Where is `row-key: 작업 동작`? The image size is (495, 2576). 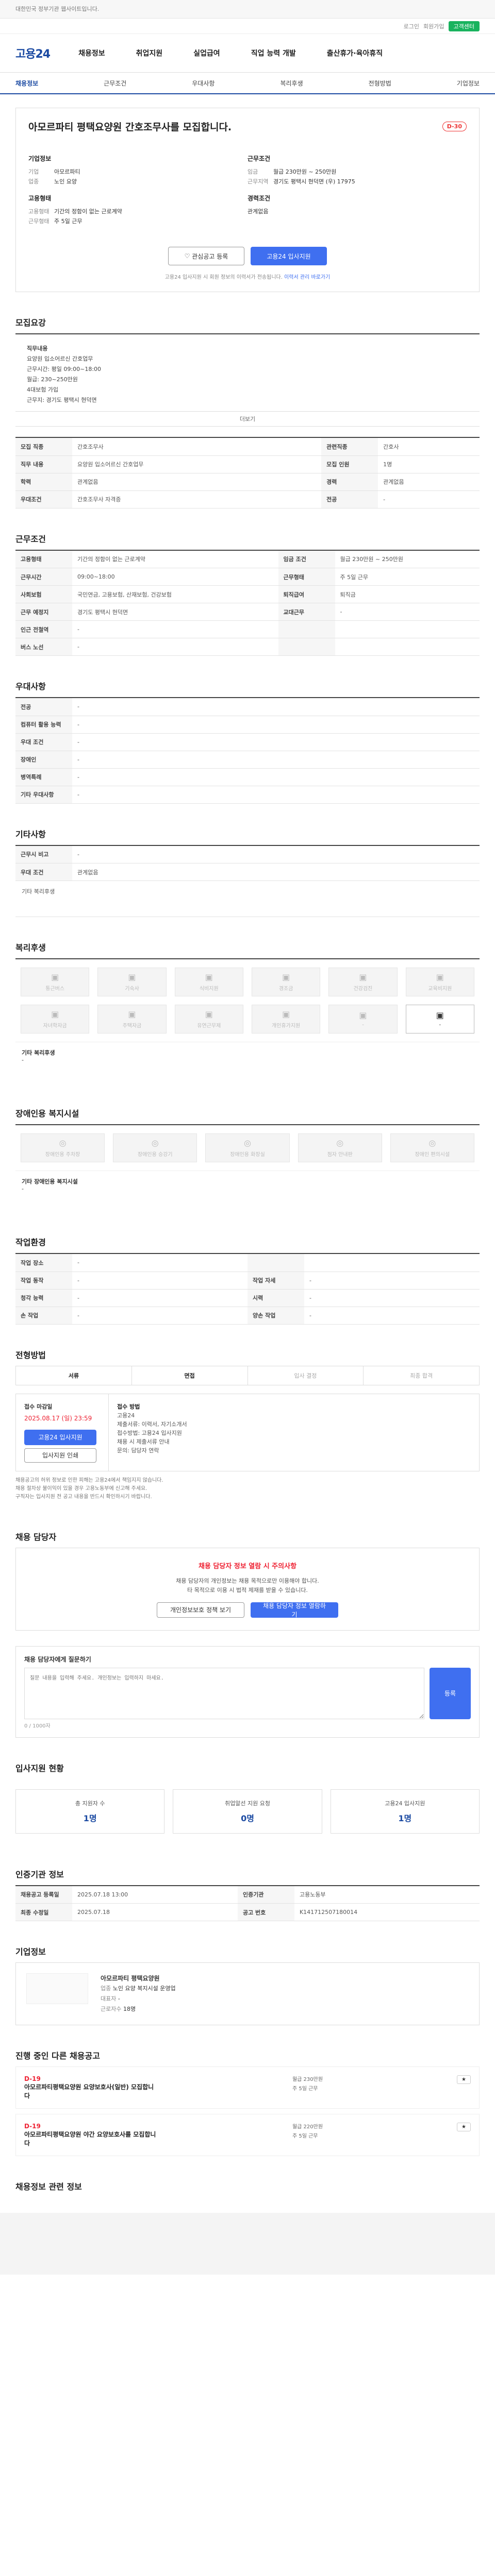 row-key: 작업 동작 is located at coordinates (43, 1281).